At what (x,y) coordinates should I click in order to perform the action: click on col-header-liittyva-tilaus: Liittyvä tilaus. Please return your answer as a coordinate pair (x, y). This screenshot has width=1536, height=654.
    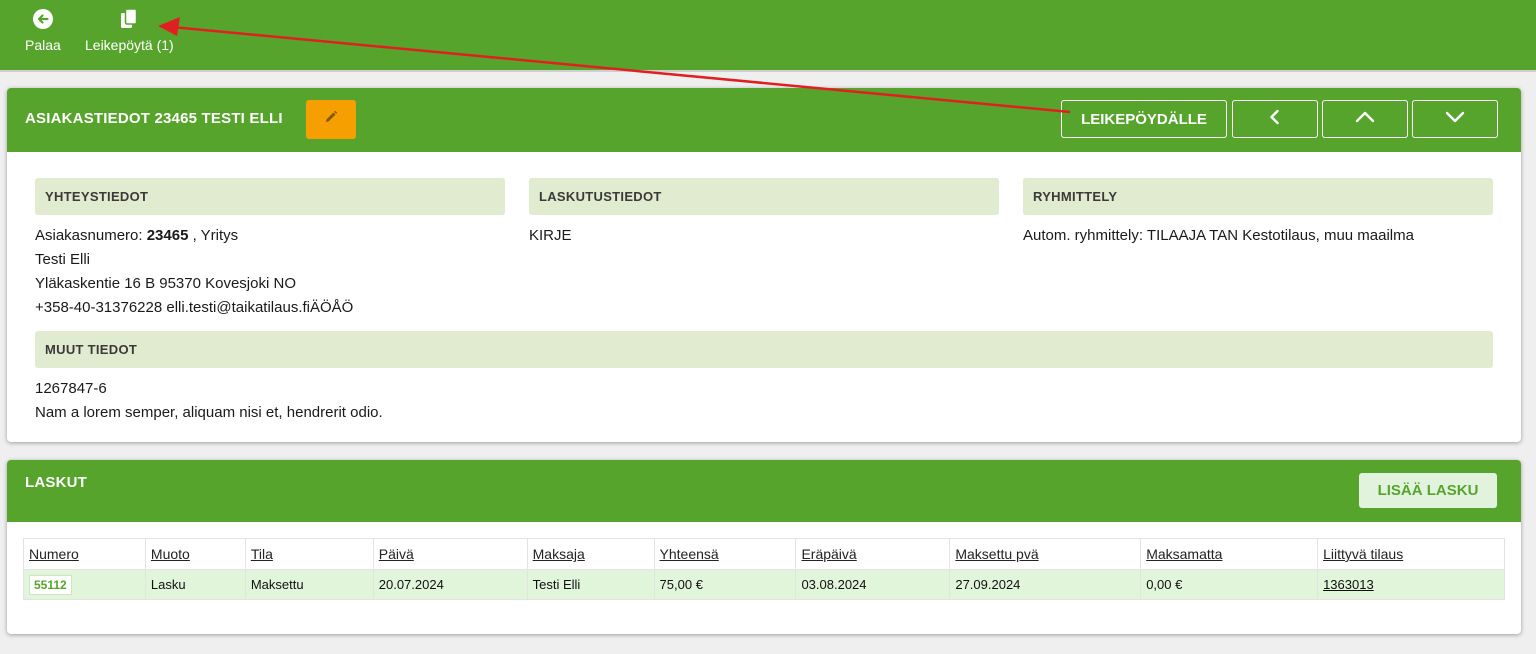
    Looking at the image, I should click on (1411, 554).